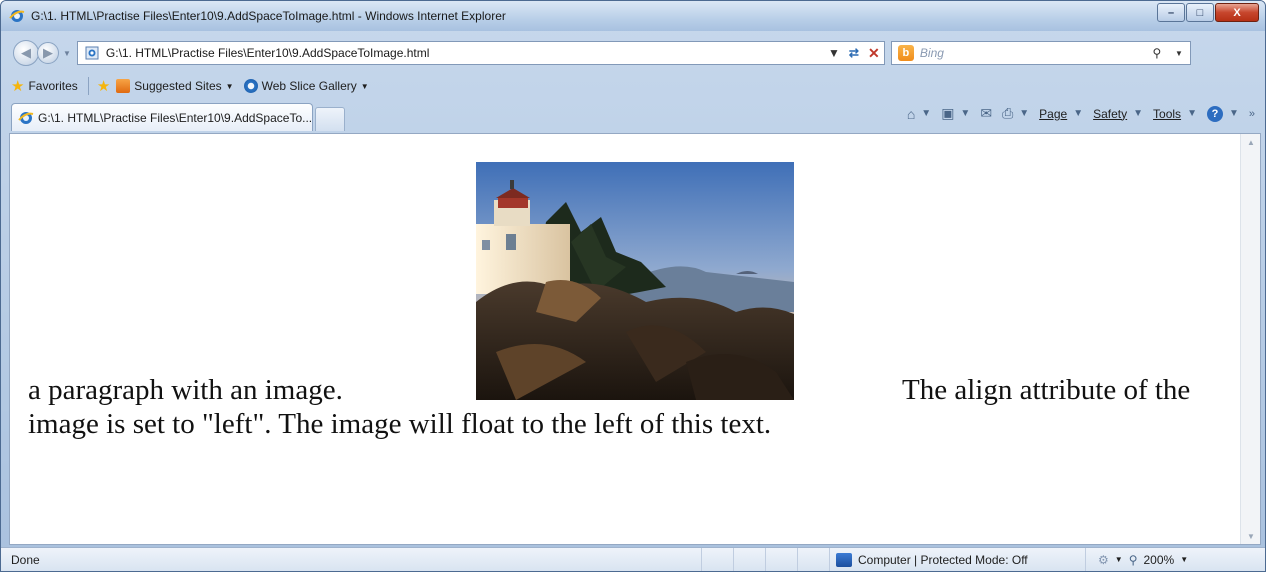 This screenshot has height=572, width=1266. I want to click on search-input: Bing, so click(1033, 53).